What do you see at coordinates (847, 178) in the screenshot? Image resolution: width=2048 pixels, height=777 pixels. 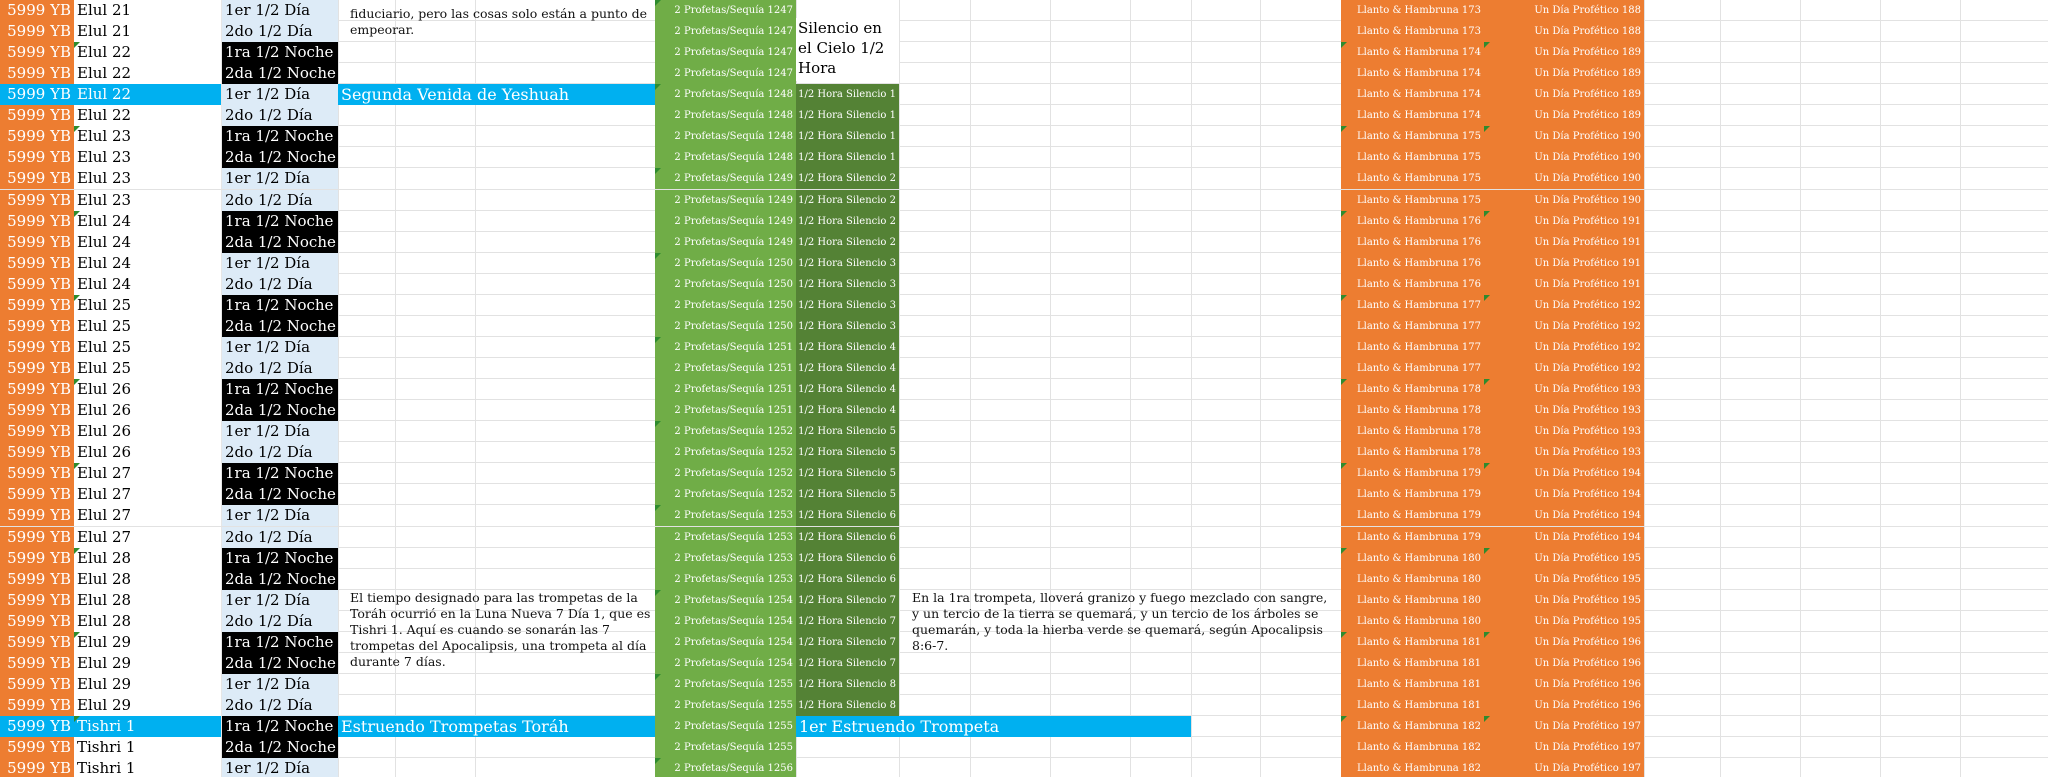 I see `silencio-cell: 1/2 Hora Silencio 2` at bounding box center [847, 178].